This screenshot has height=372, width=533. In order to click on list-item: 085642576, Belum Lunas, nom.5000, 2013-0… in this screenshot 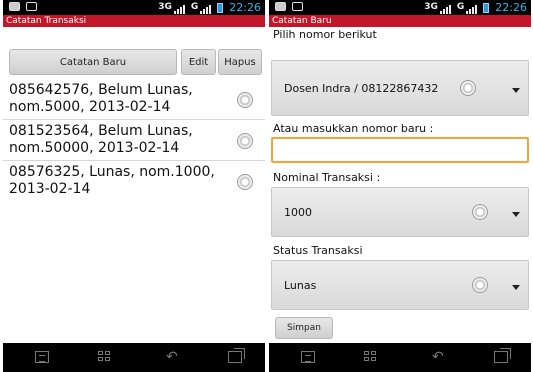, I will do `click(134, 99)`.